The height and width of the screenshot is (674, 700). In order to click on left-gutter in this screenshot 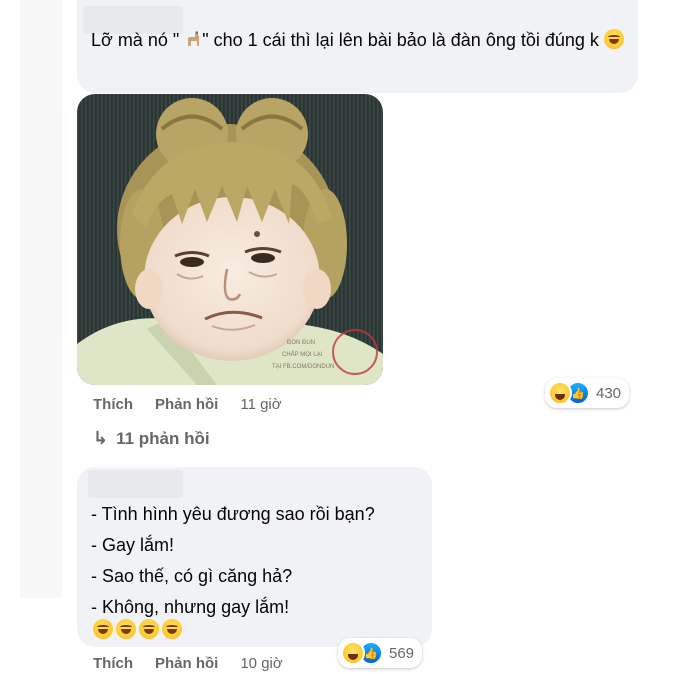, I will do `click(41, 299)`.